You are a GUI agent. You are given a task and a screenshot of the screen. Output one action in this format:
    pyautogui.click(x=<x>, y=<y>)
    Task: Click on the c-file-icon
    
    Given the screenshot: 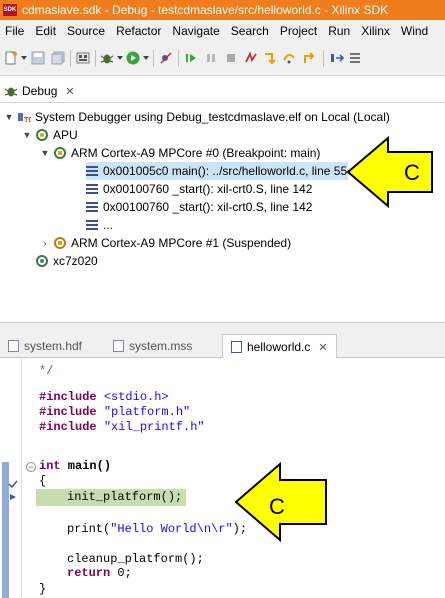 What is the action you would take?
    pyautogui.click(x=236, y=347)
    